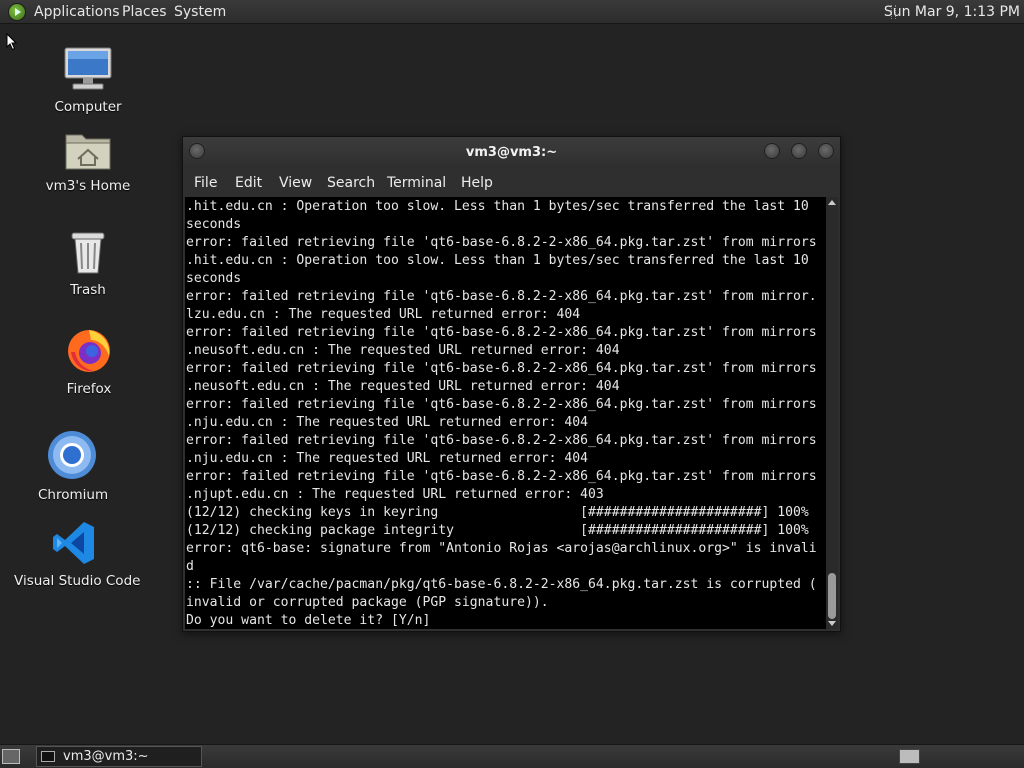 Image resolution: width=1024 pixels, height=768 pixels. I want to click on workspace-switcher, so click(909, 756).